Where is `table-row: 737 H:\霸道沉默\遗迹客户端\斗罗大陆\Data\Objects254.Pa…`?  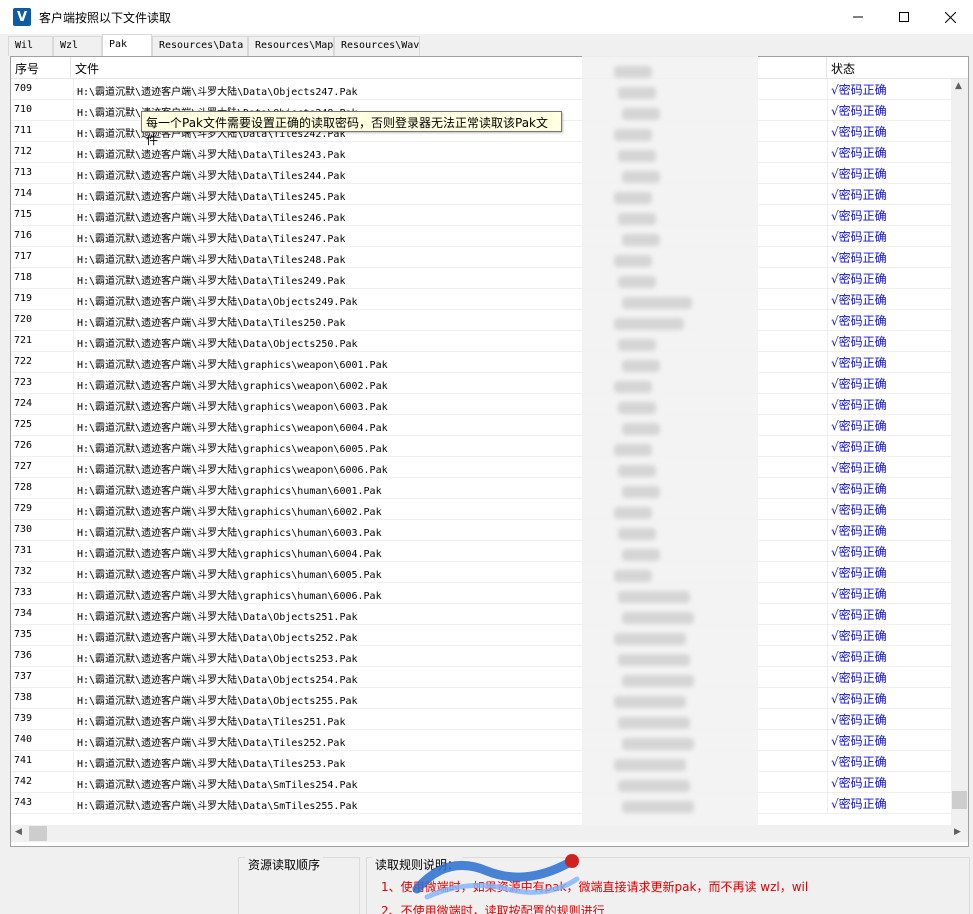
table-row: 737 H:\霸道沉默\遗迹客户端\斗罗大陆\Data\Objects254.Pa… is located at coordinates (481, 677).